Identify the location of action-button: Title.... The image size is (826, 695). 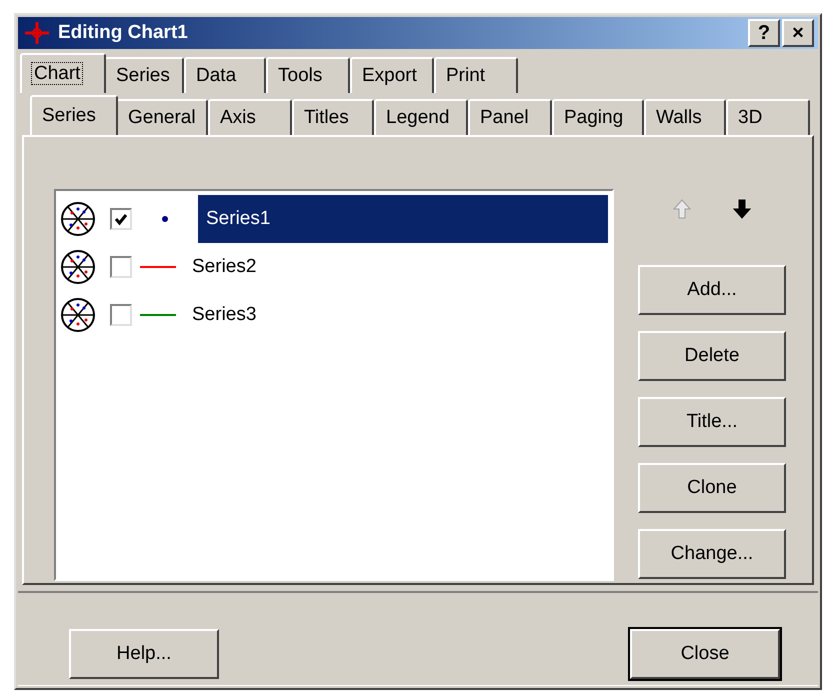
(712, 422).